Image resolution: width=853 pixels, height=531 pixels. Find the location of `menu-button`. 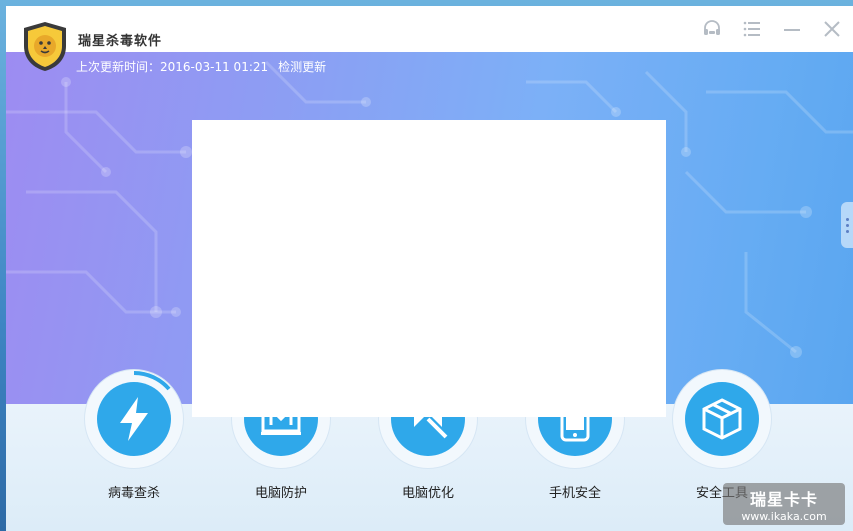

menu-button is located at coordinates (752, 29).